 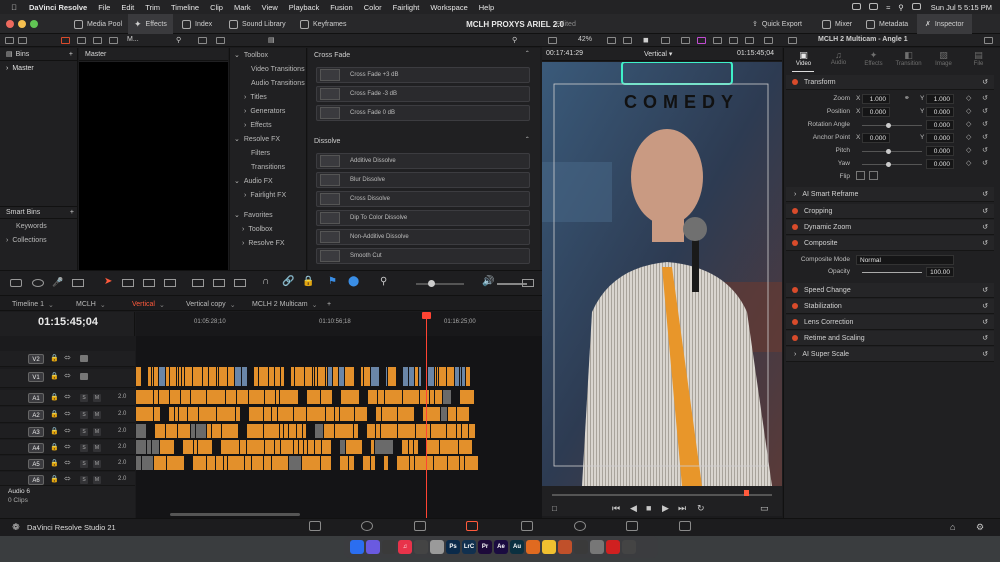 What do you see at coordinates (527, 140) in the screenshot?
I see `collapse-dissolve-icon: ˆ` at bounding box center [527, 140].